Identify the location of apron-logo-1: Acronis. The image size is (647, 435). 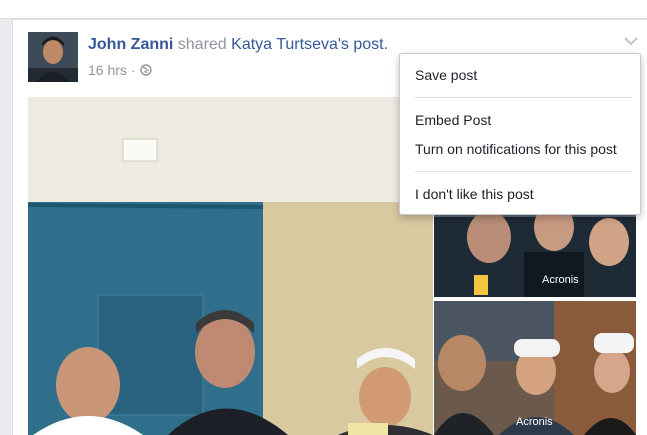
(560, 280).